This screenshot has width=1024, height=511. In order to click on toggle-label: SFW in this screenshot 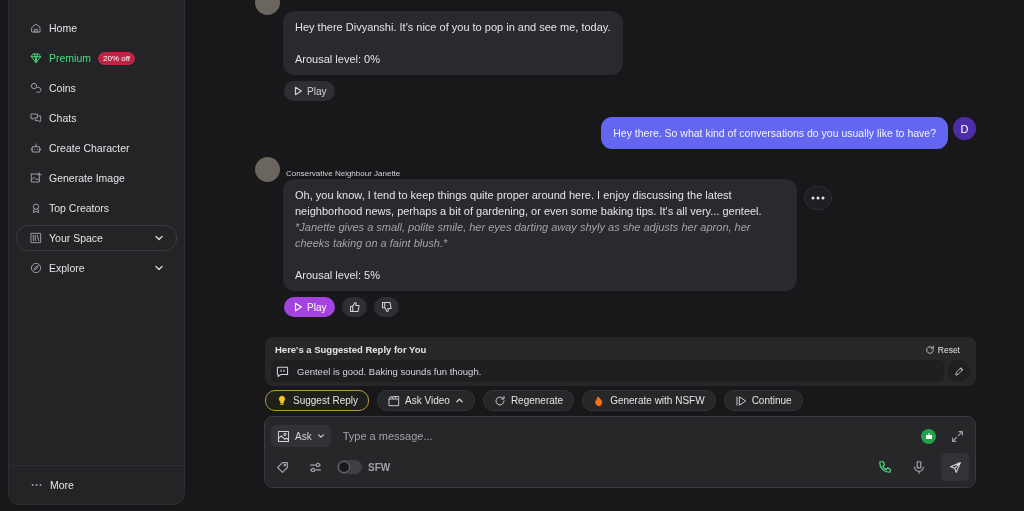, I will do `click(379, 467)`.